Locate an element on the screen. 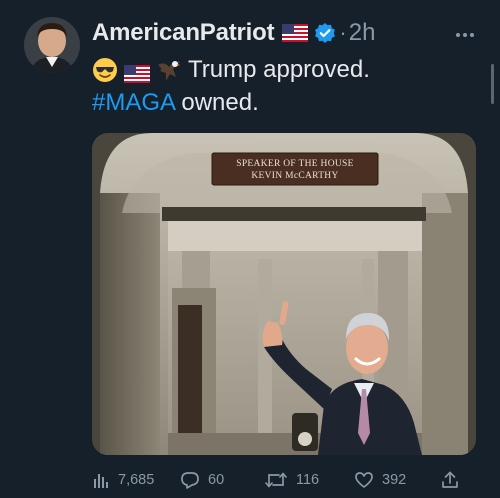  tweet-header: AmericanPatriot · 2h is located at coordinates (233, 33).